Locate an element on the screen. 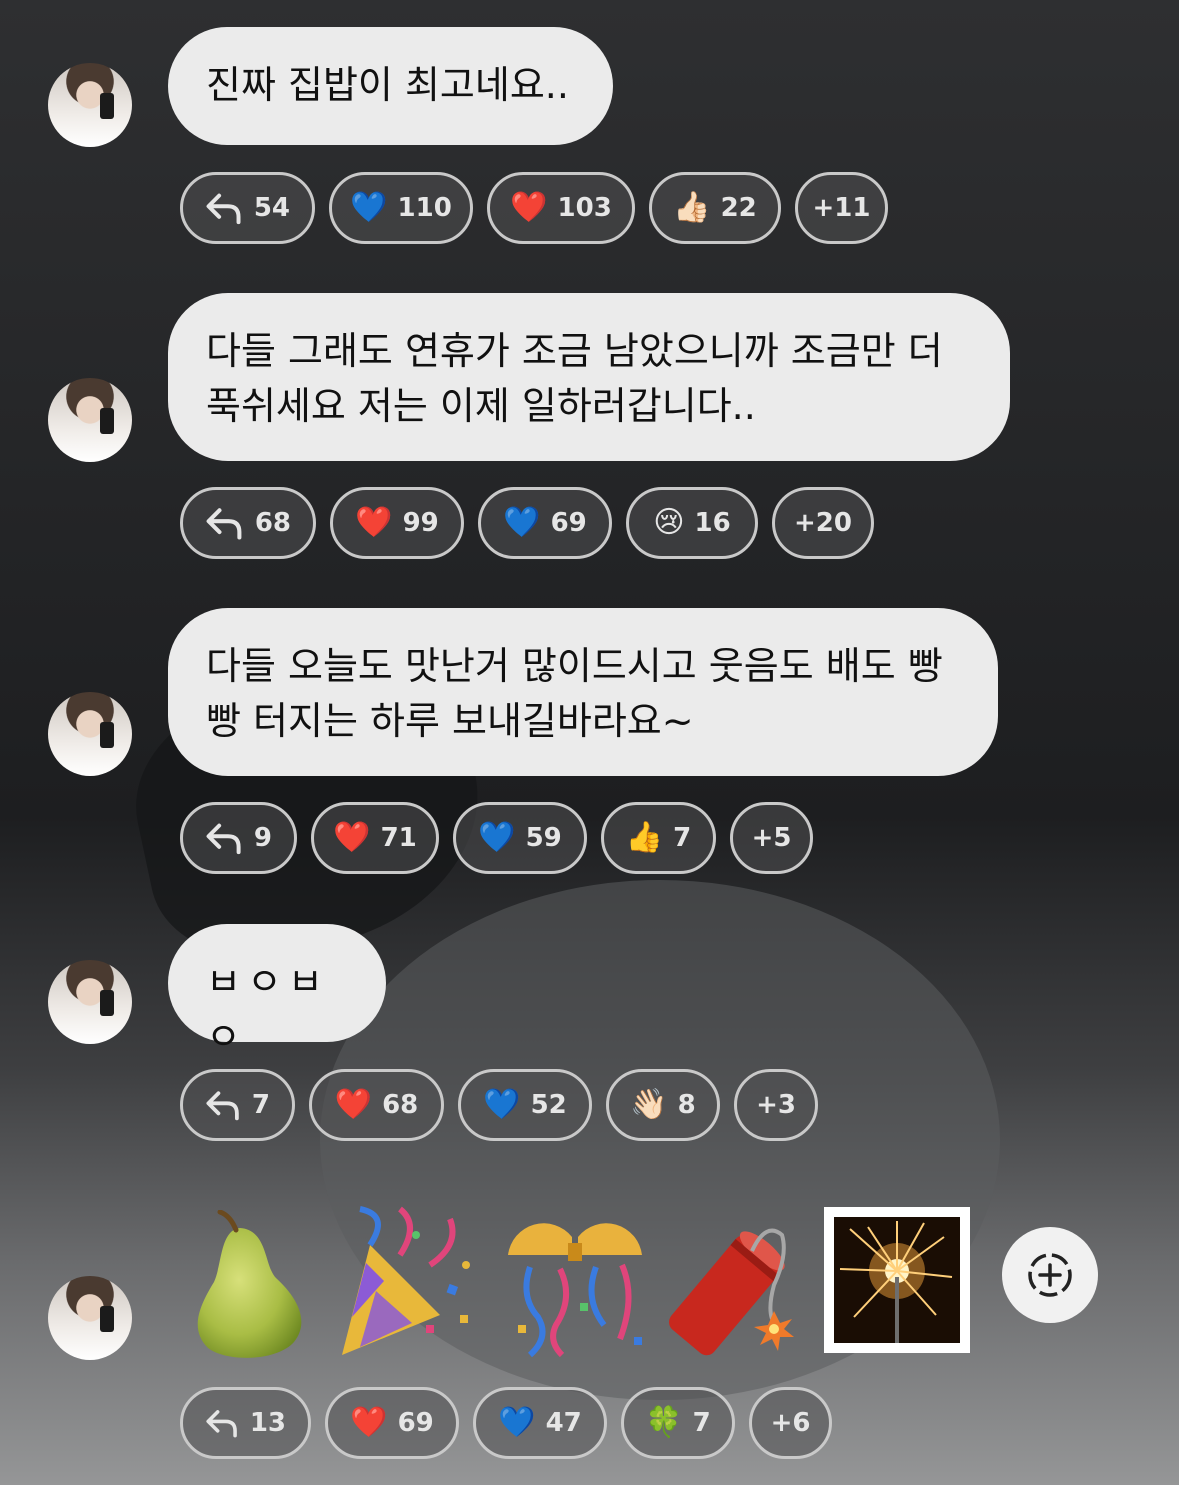 The image size is (1179, 1485). reaction-chip-red-heart: ❤️ 103 is located at coordinates (561, 208).